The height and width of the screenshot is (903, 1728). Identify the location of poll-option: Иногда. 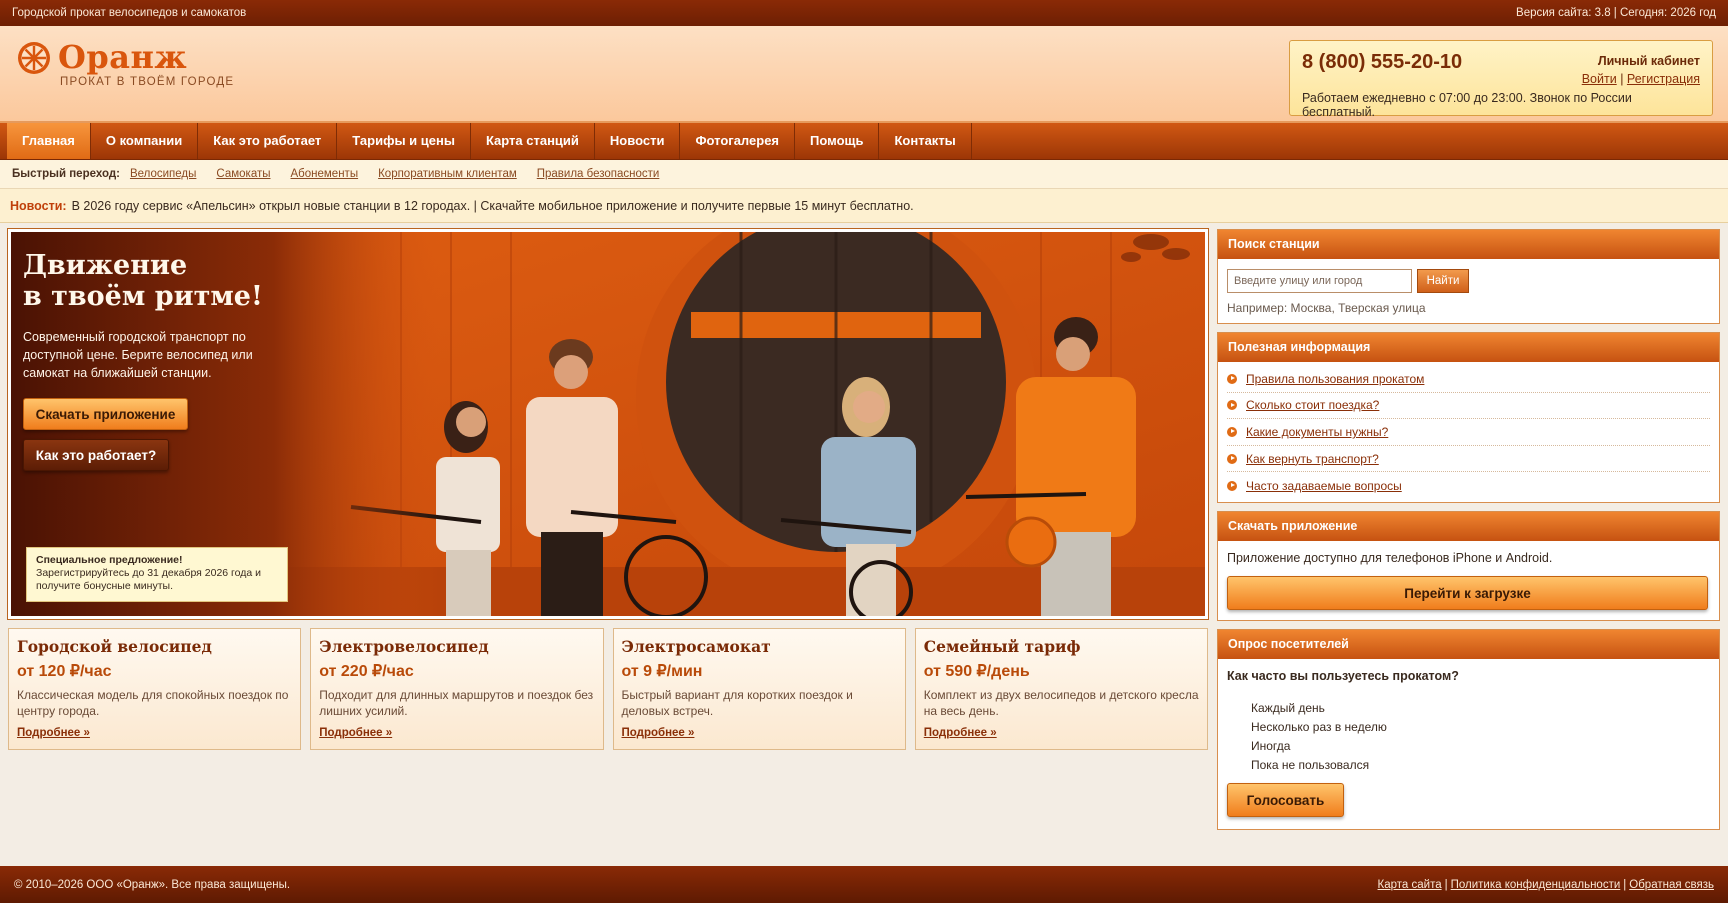
(1480, 746).